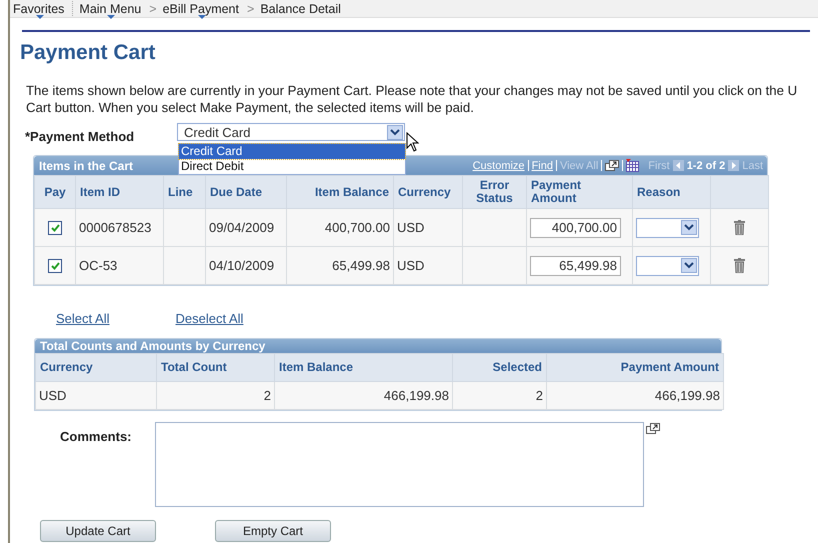 The image size is (818, 543). Describe the element at coordinates (653, 428) in the screenshot. I see `expand-icon` at that location.